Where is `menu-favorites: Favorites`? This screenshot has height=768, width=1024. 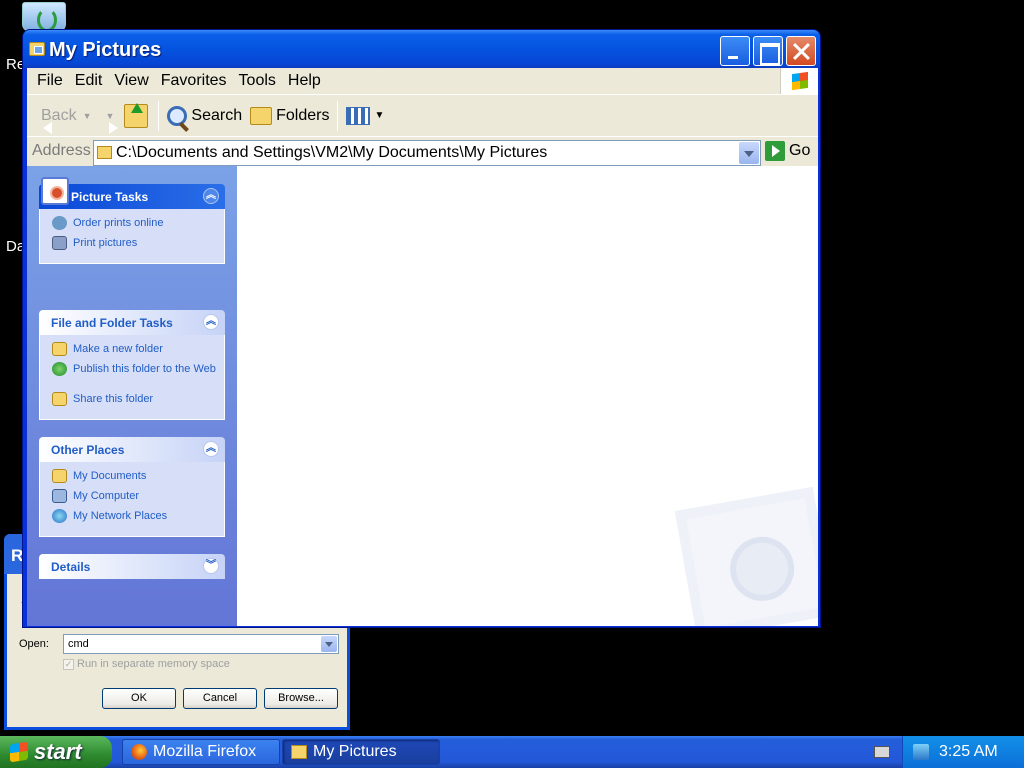
menu-favorites: Favorites is located at coordinates (194, 81).